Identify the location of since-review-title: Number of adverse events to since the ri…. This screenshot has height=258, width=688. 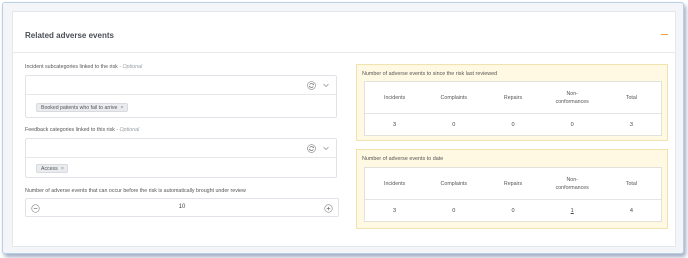
(430, 74).